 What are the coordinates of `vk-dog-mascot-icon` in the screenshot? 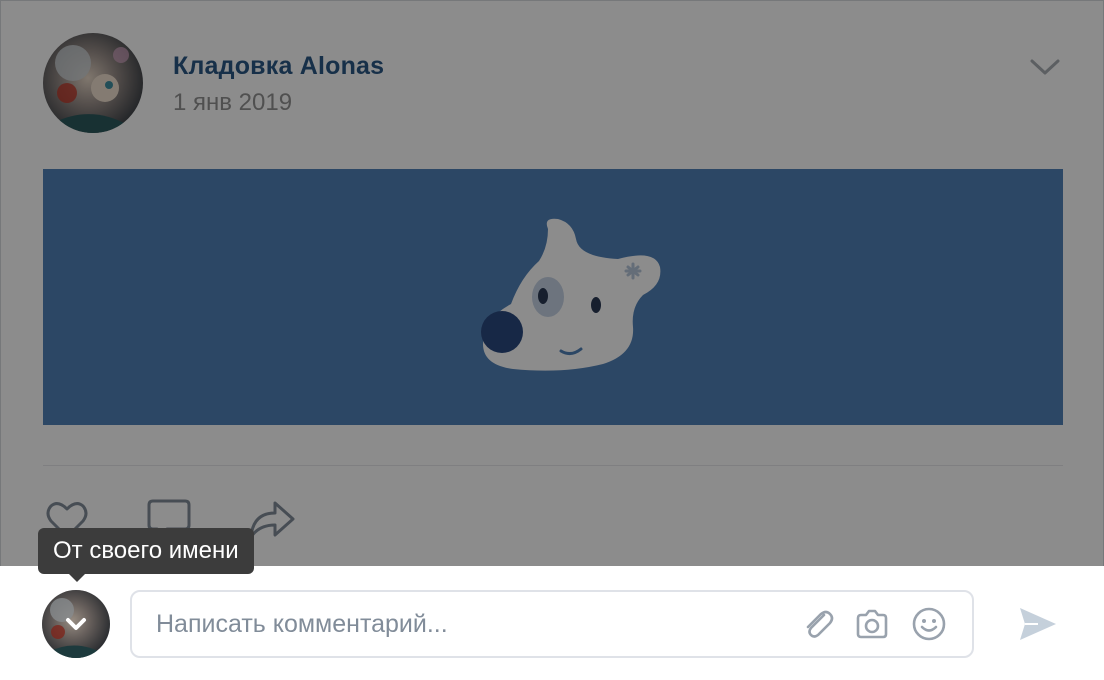 It's located at (571, 294).